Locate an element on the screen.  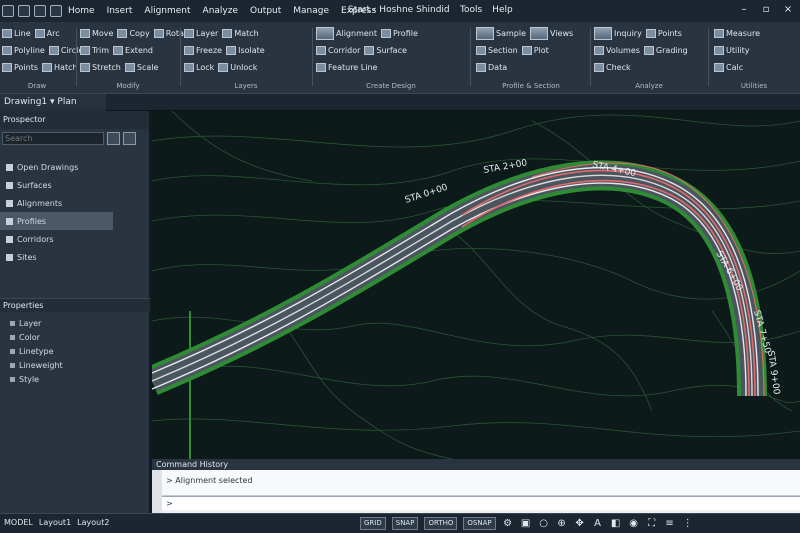
ortho-toggle: ORTHO is located at coordinates (441, 523).